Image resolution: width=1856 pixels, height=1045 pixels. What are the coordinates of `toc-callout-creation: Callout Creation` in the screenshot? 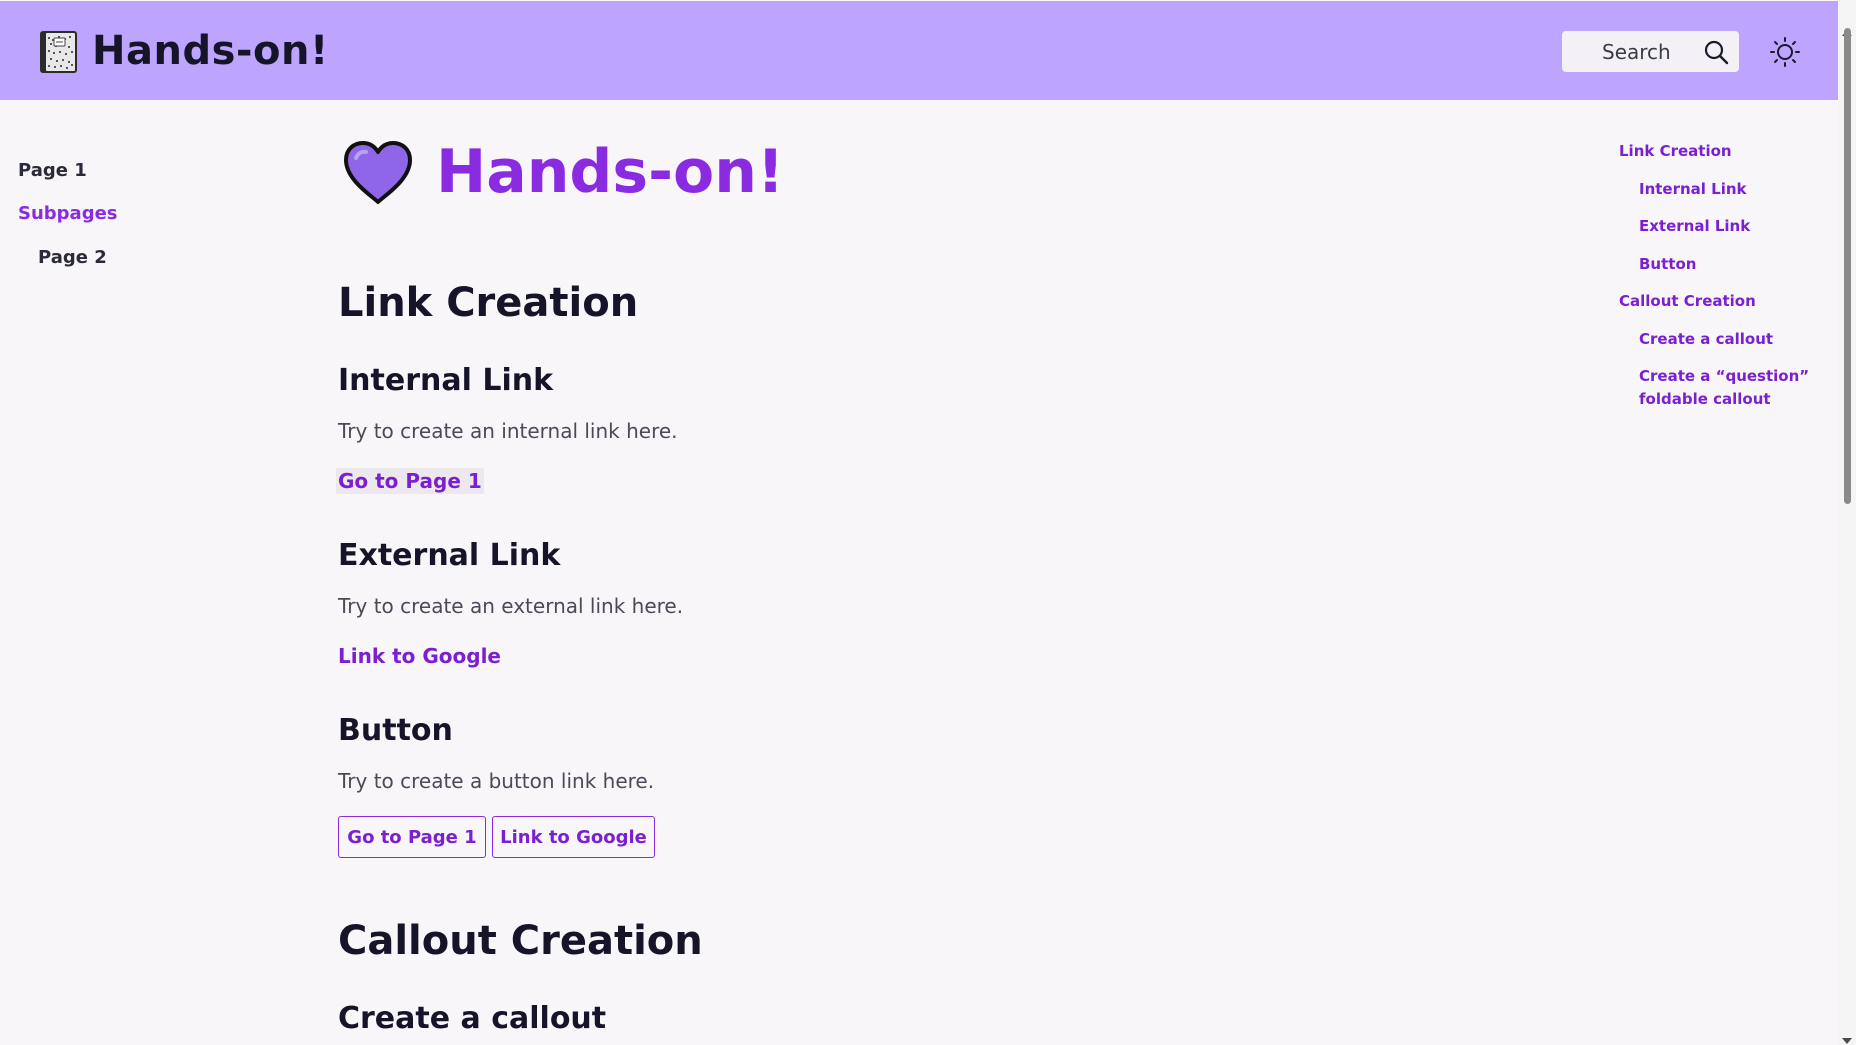 It's located at (1687, 301).